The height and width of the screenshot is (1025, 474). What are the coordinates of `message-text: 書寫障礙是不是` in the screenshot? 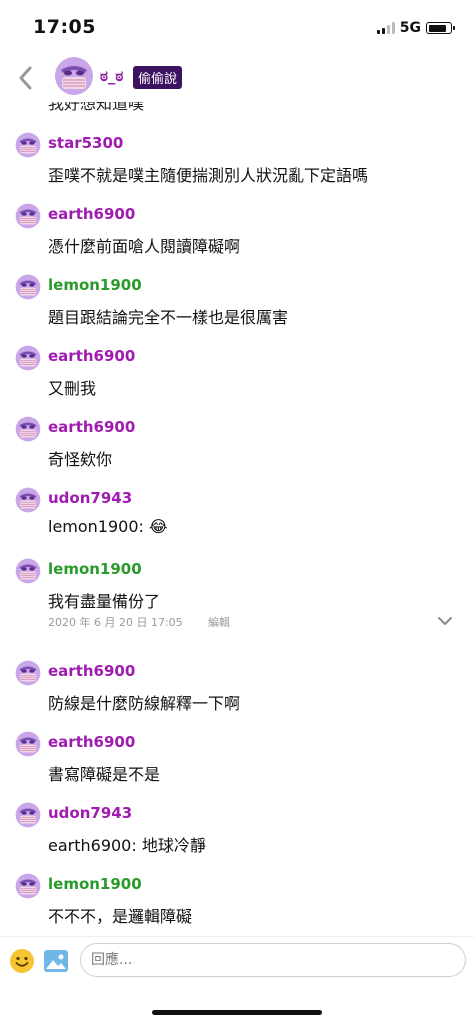 It's located at (104, 774).